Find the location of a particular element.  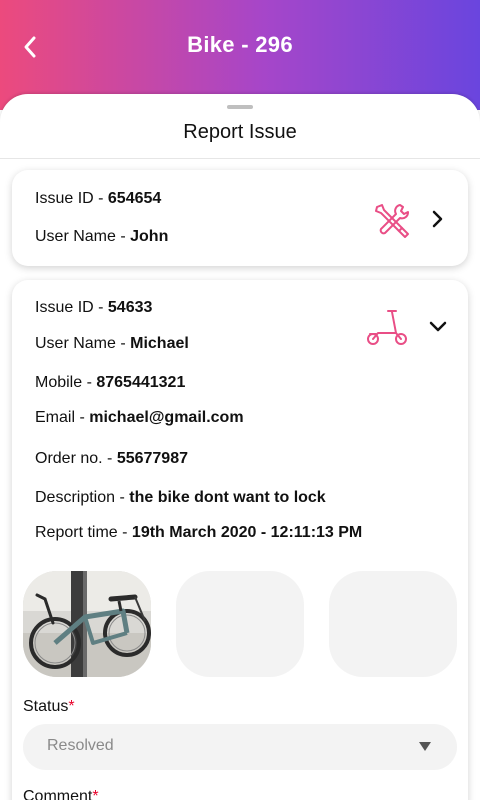

issue-photo is located at coordinates (87, 624).